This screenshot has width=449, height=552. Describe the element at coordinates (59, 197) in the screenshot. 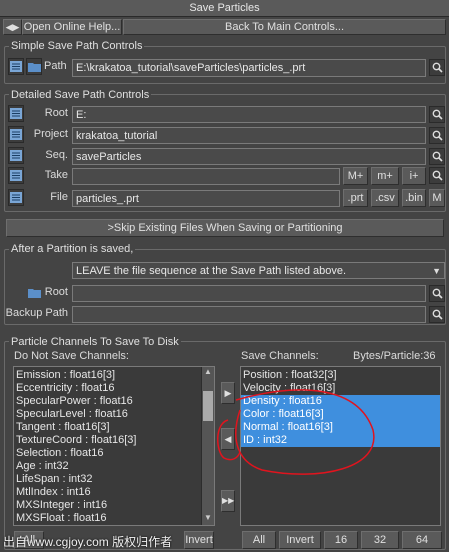

I see `file-label: File` at that location.